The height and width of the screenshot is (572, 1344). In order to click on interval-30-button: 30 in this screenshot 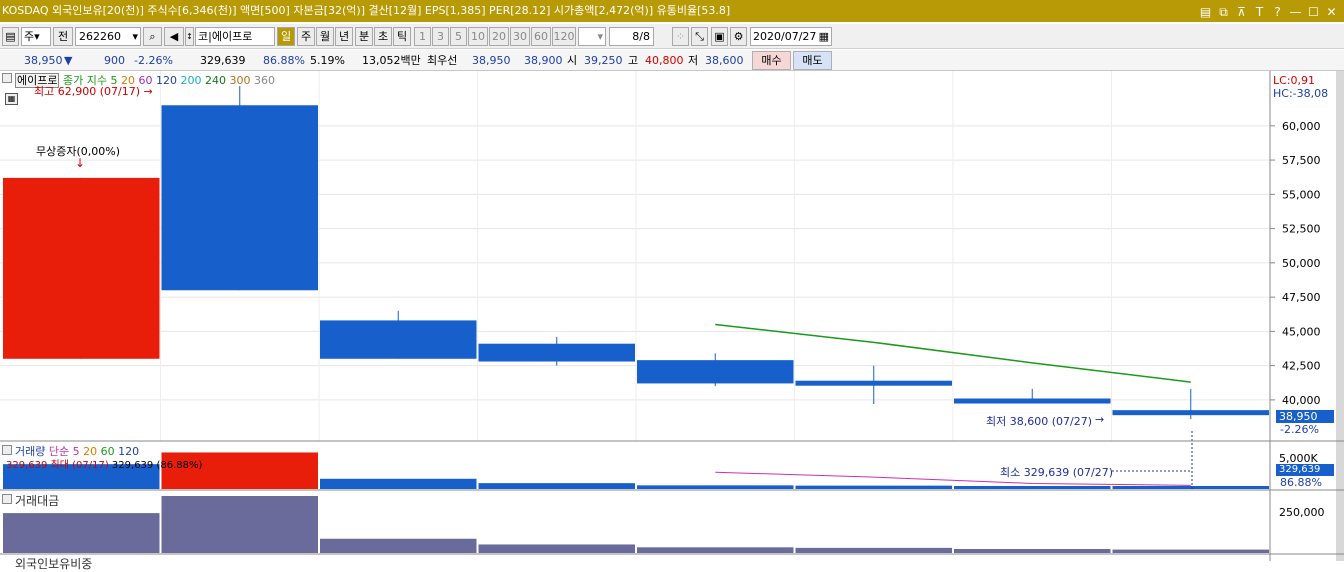, I will do `click(520, 36)`.